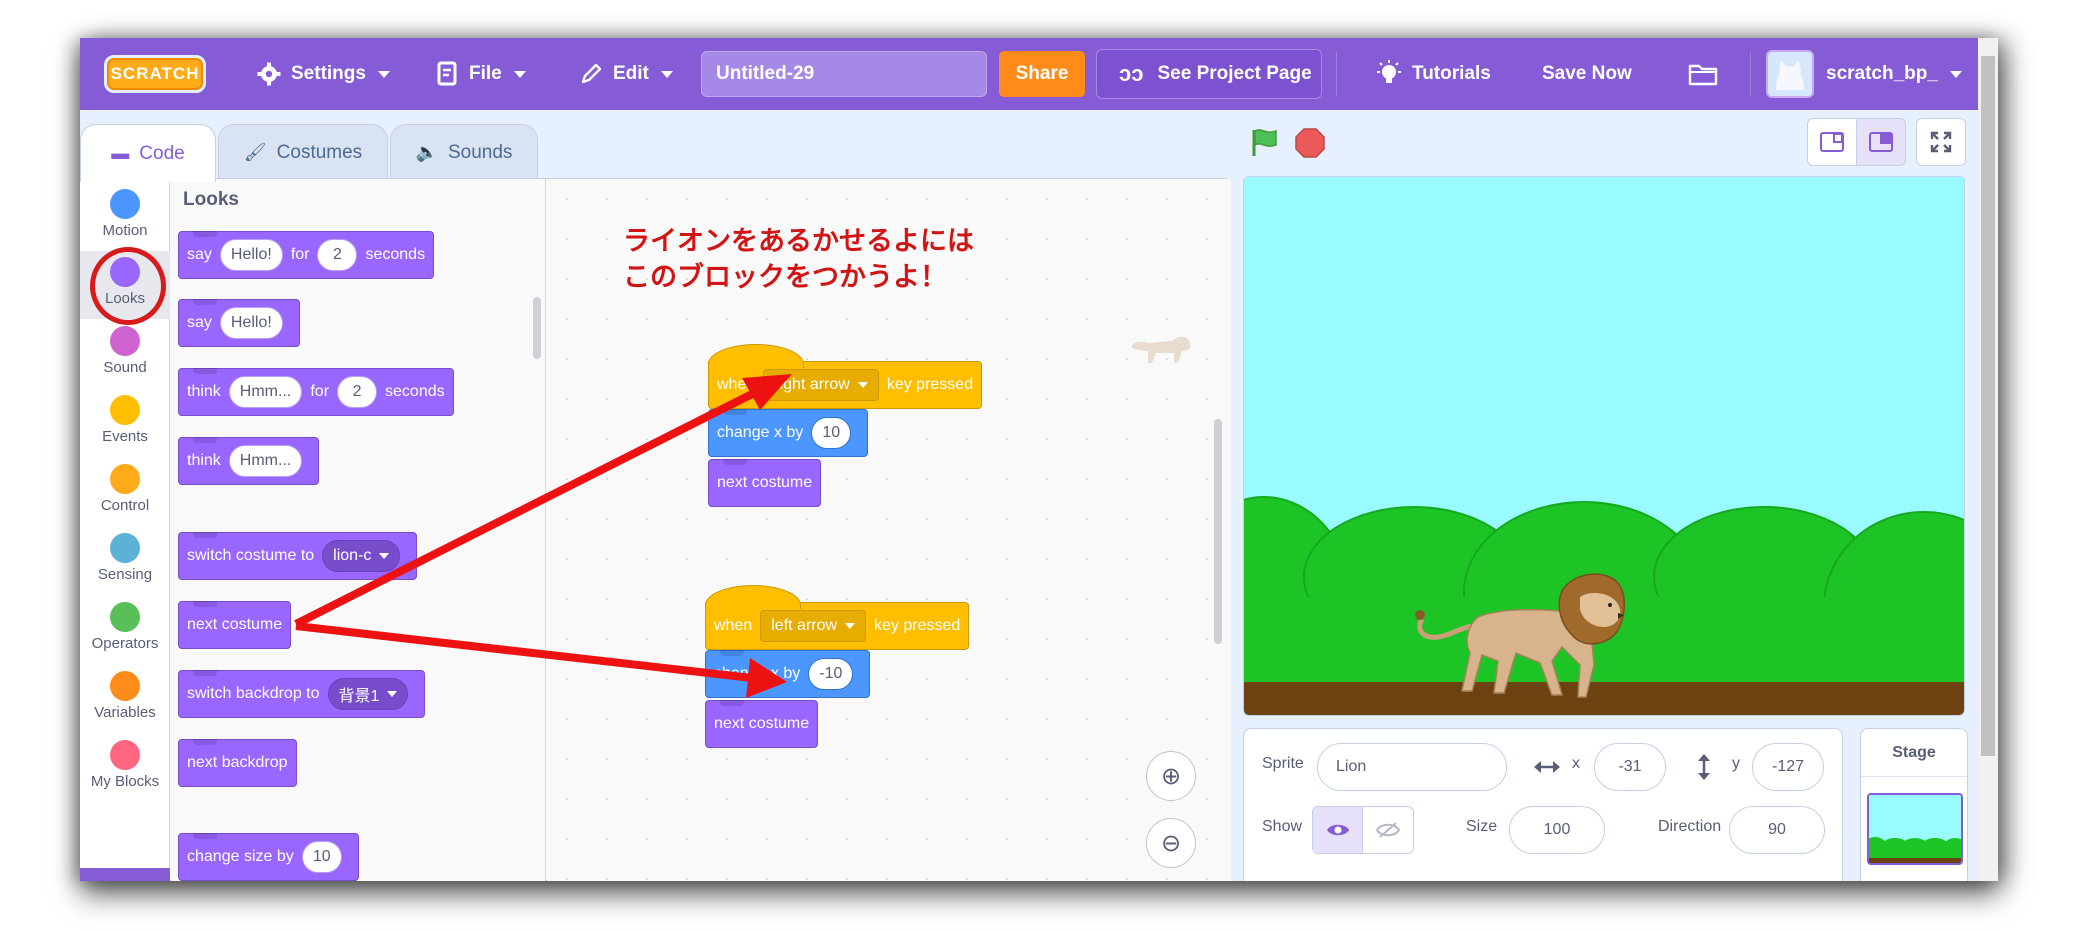 This screenshot has width=2094, height=931. I want to click on change-x-block: change x by -10, so click(788, 674).